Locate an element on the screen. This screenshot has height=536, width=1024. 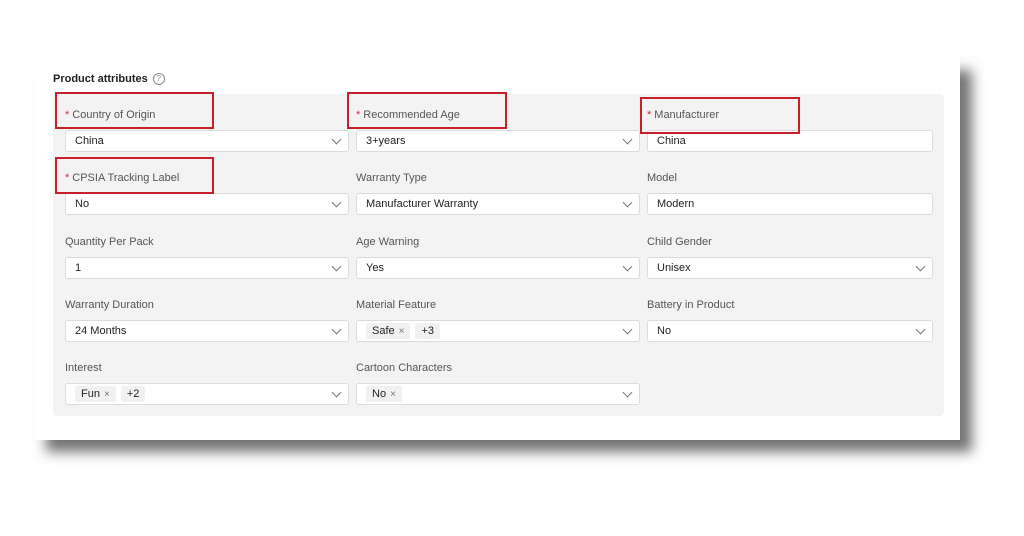
interest-multiselect: Fun × +2 is located at coordinates (207, 394).